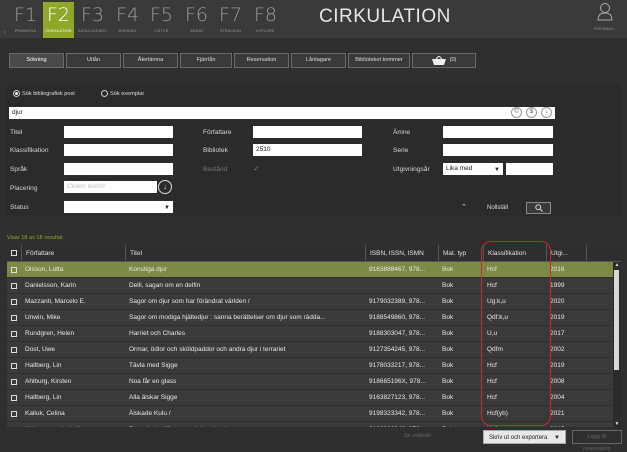 This screenshot has width=627, height=452. What do you see at coordinates (230, 20) in the screenshot?
I see `f7-key: F7 STRACKAN` at bounding box center [230, 20].